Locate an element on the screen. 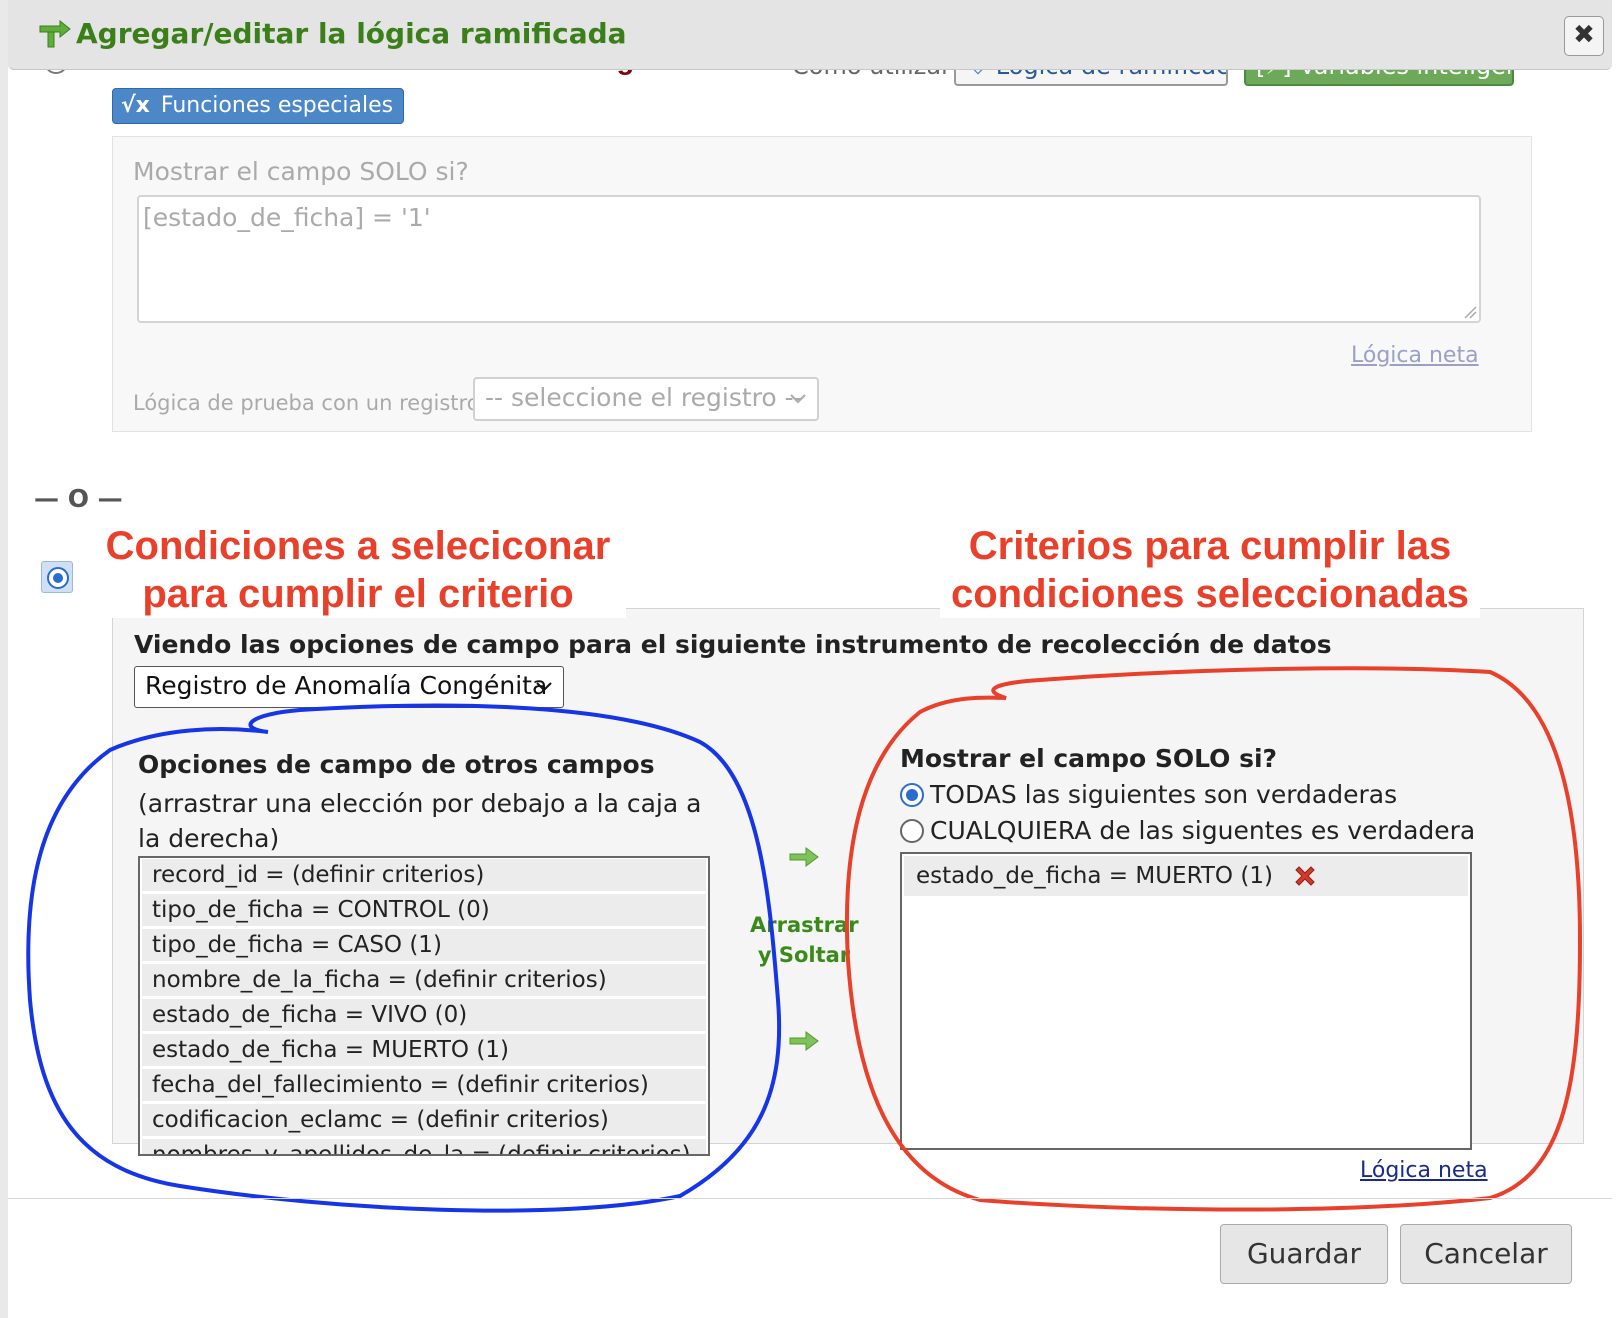 Image resolution: width=1620 pixels, height=1318 pixels. page-edge is located at coordinates (4, 659).